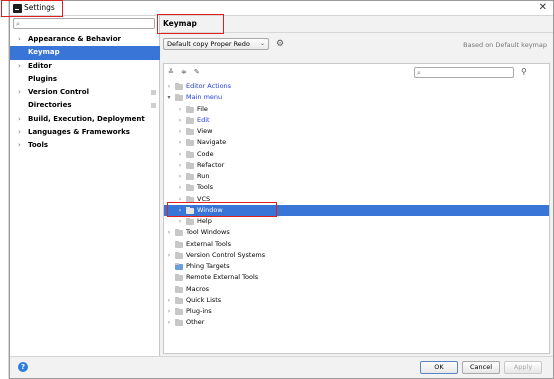 This screenshot has height=379, width=554. Describe the element at coordinates (356, 165) in the screenshot. I see `tree-row: › Refactor` at that location.